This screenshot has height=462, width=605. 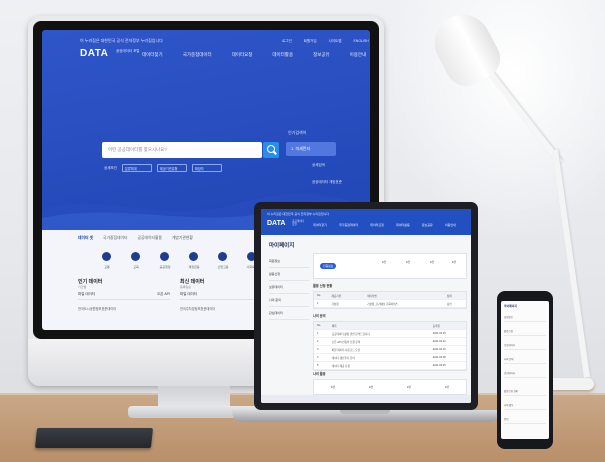 What do you see at coordinates (360, 41) in the screenshot?
I see `util-english: ENGLISH` at bounding box center [360, 41].